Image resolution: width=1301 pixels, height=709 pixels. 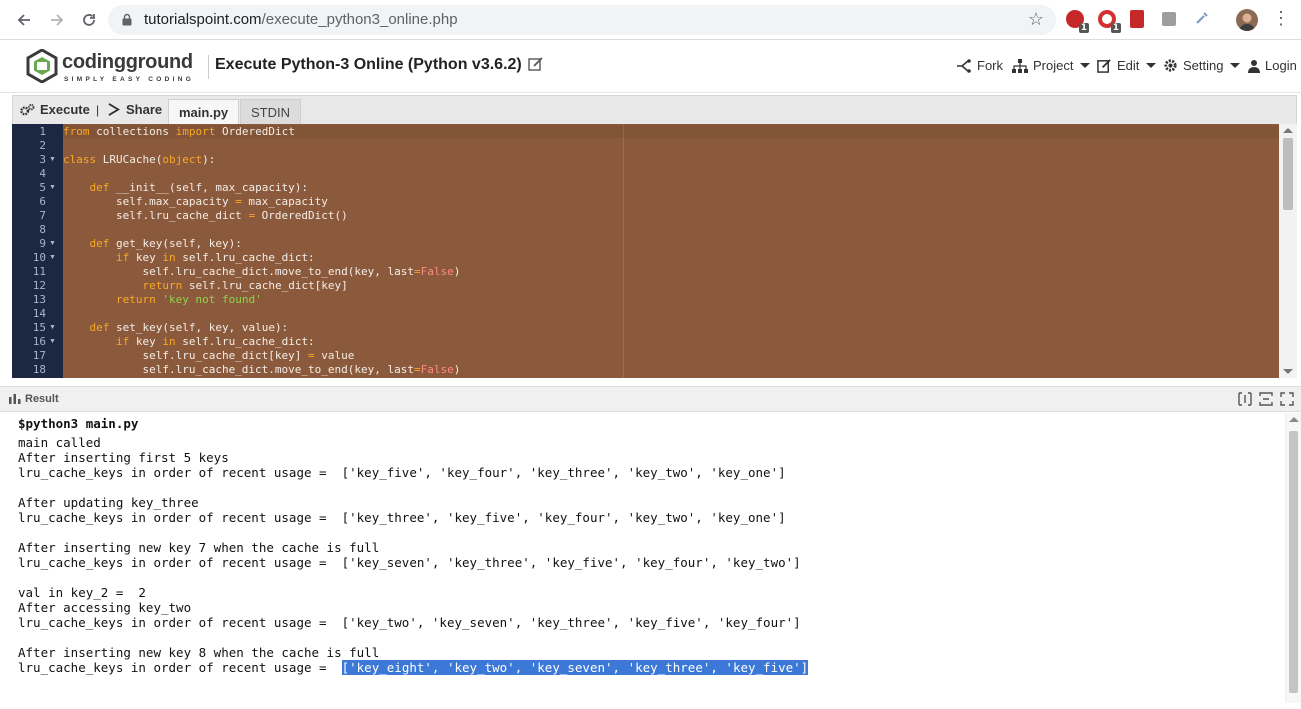 I want to click on output-line: After updating key_three, so click(x=108, y=502).